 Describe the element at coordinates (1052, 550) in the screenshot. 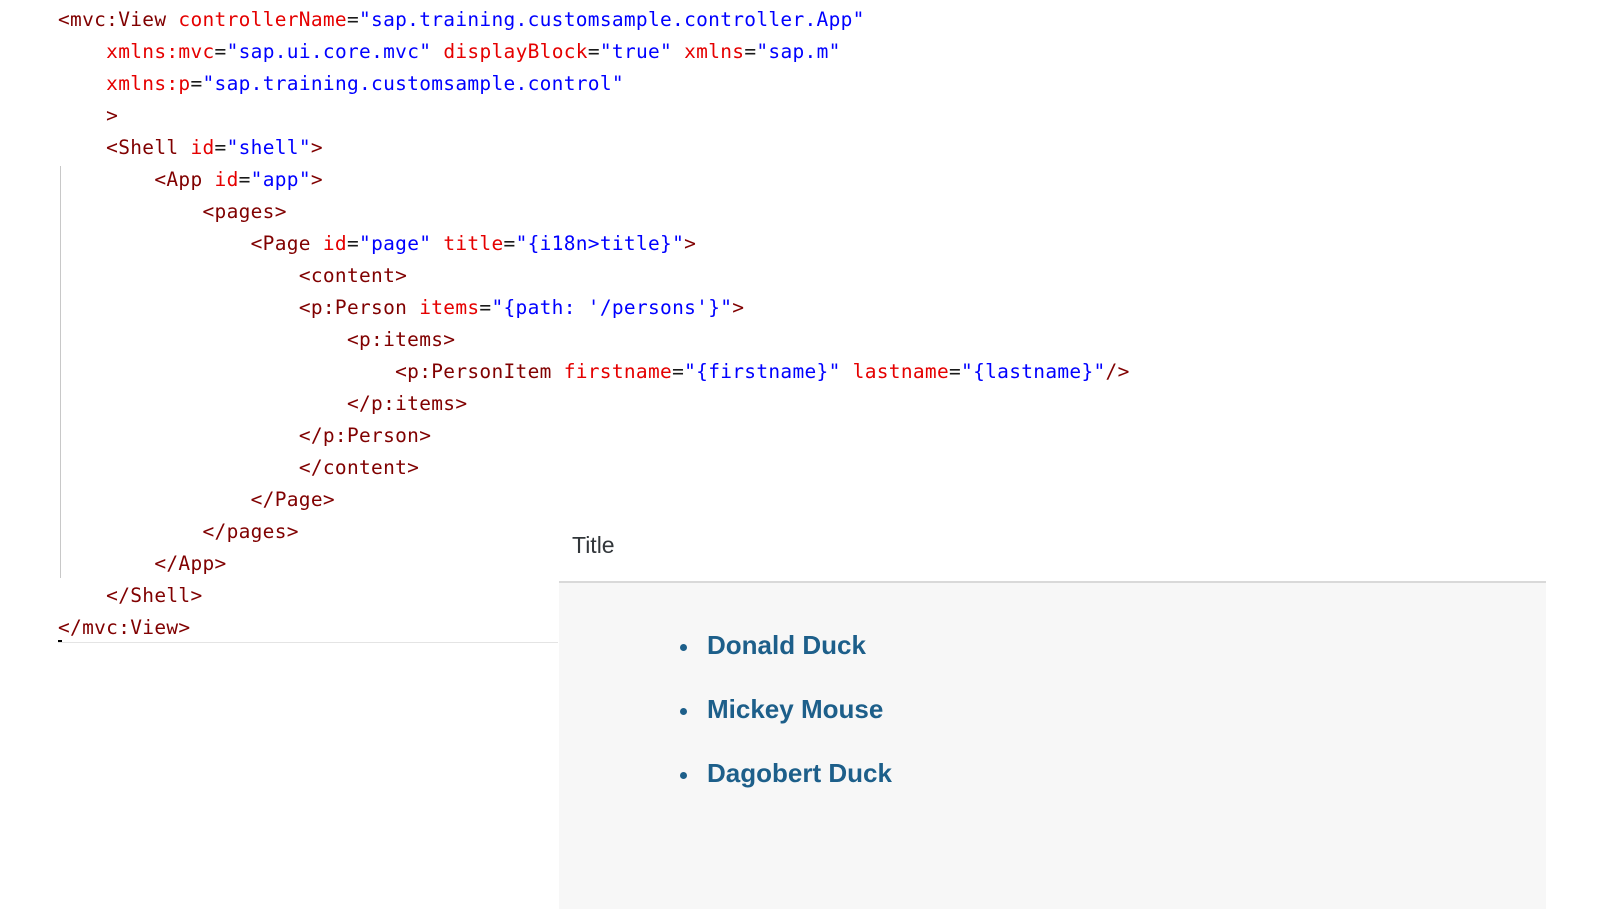

I see `page-header: Title` at that location.